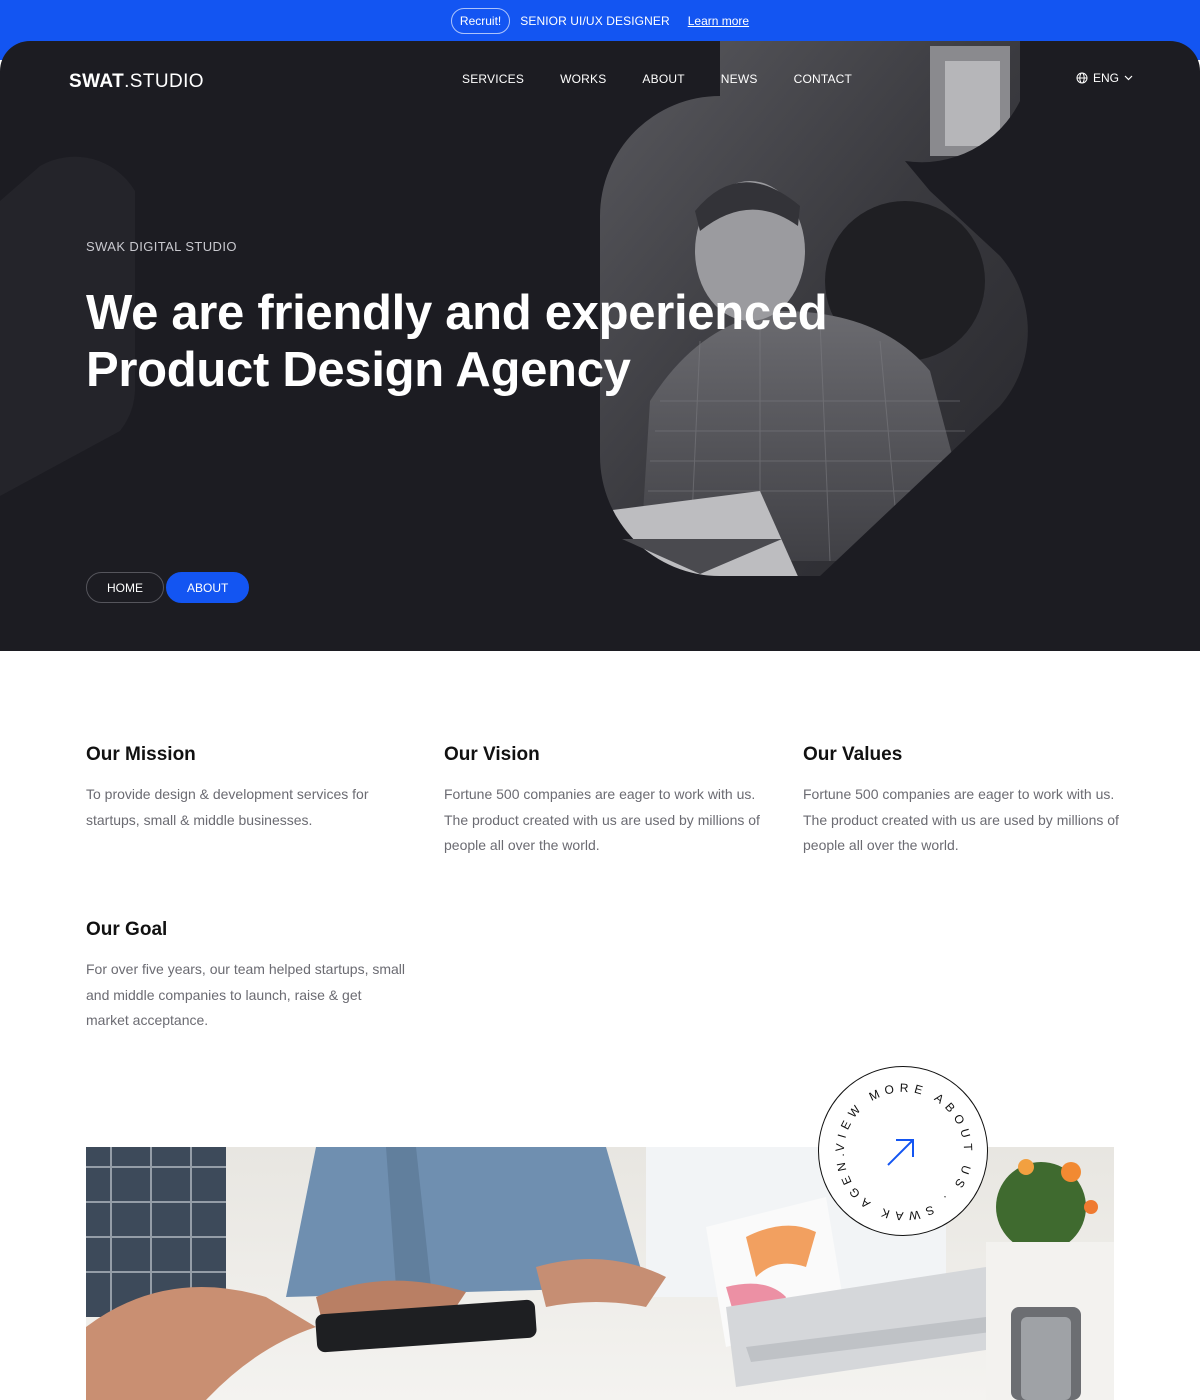 The image size is (1200, 1400). I want to click on breadcrumb: HOME ABOUT, so click(168, 587).